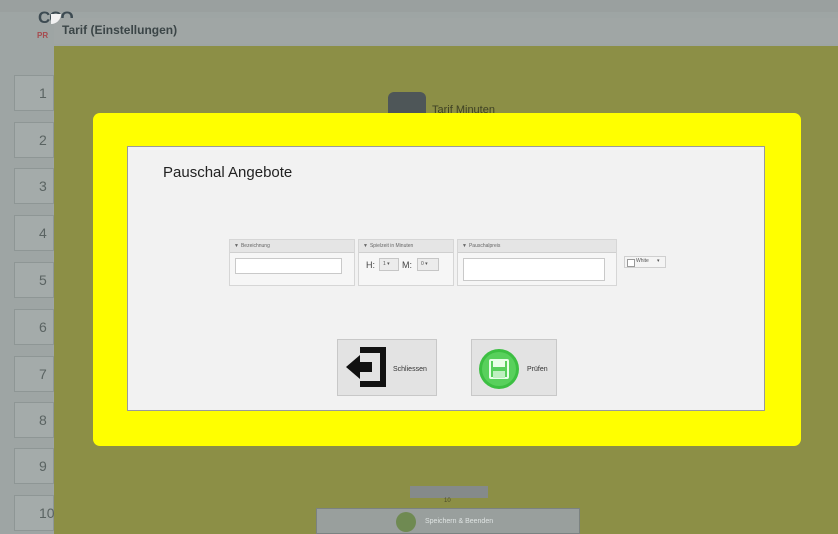  Describe the element at coordinates (288, 266) in the screenshot. I see `bezeichnung-input` at that location.